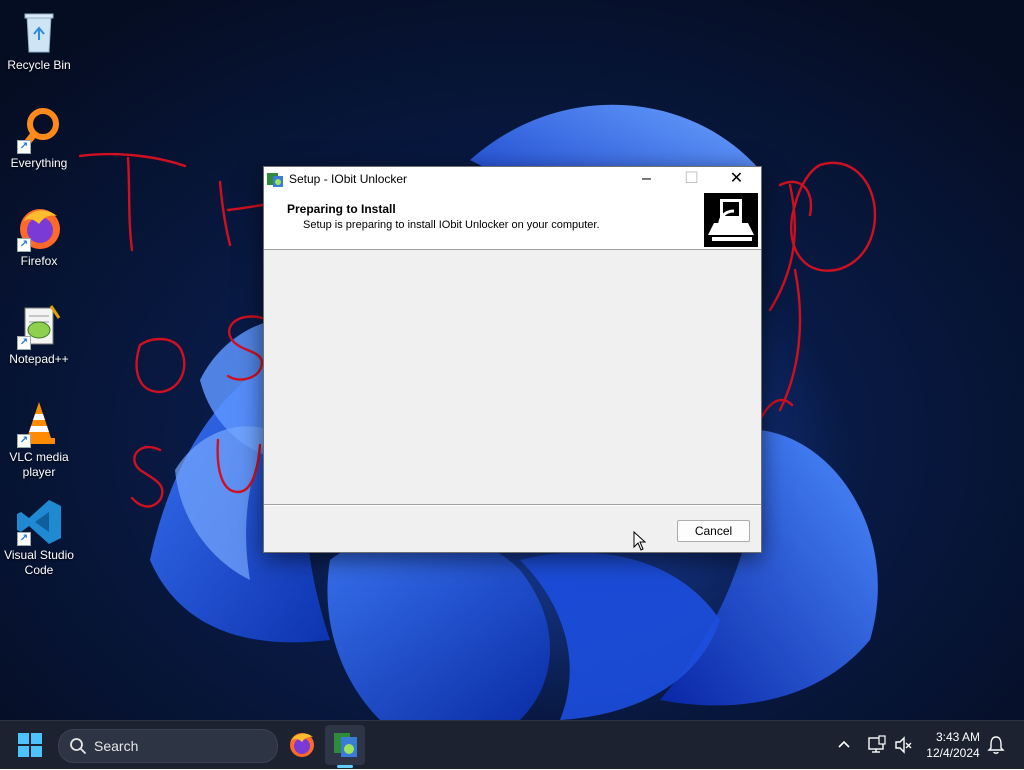 This screenshot has height=770, width=1024. What do you see at coordinates (39, 522) in the screenshot?
I see `vscode-icon: ↗` at bounding box center [39, 522].